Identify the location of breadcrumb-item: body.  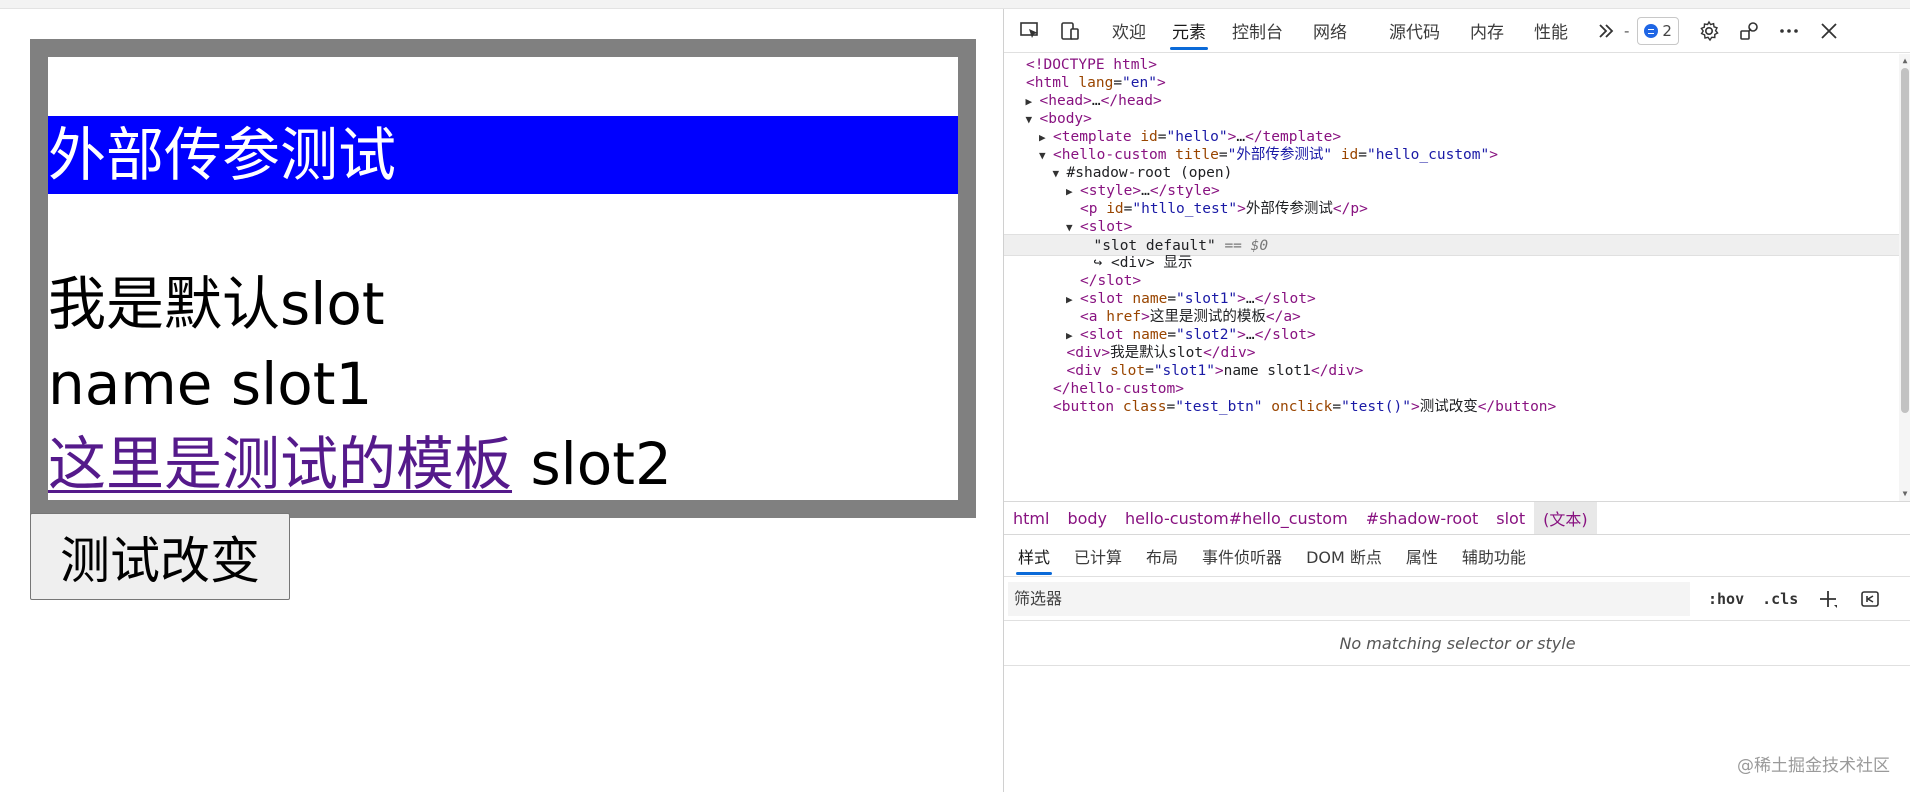
(1087, 518).